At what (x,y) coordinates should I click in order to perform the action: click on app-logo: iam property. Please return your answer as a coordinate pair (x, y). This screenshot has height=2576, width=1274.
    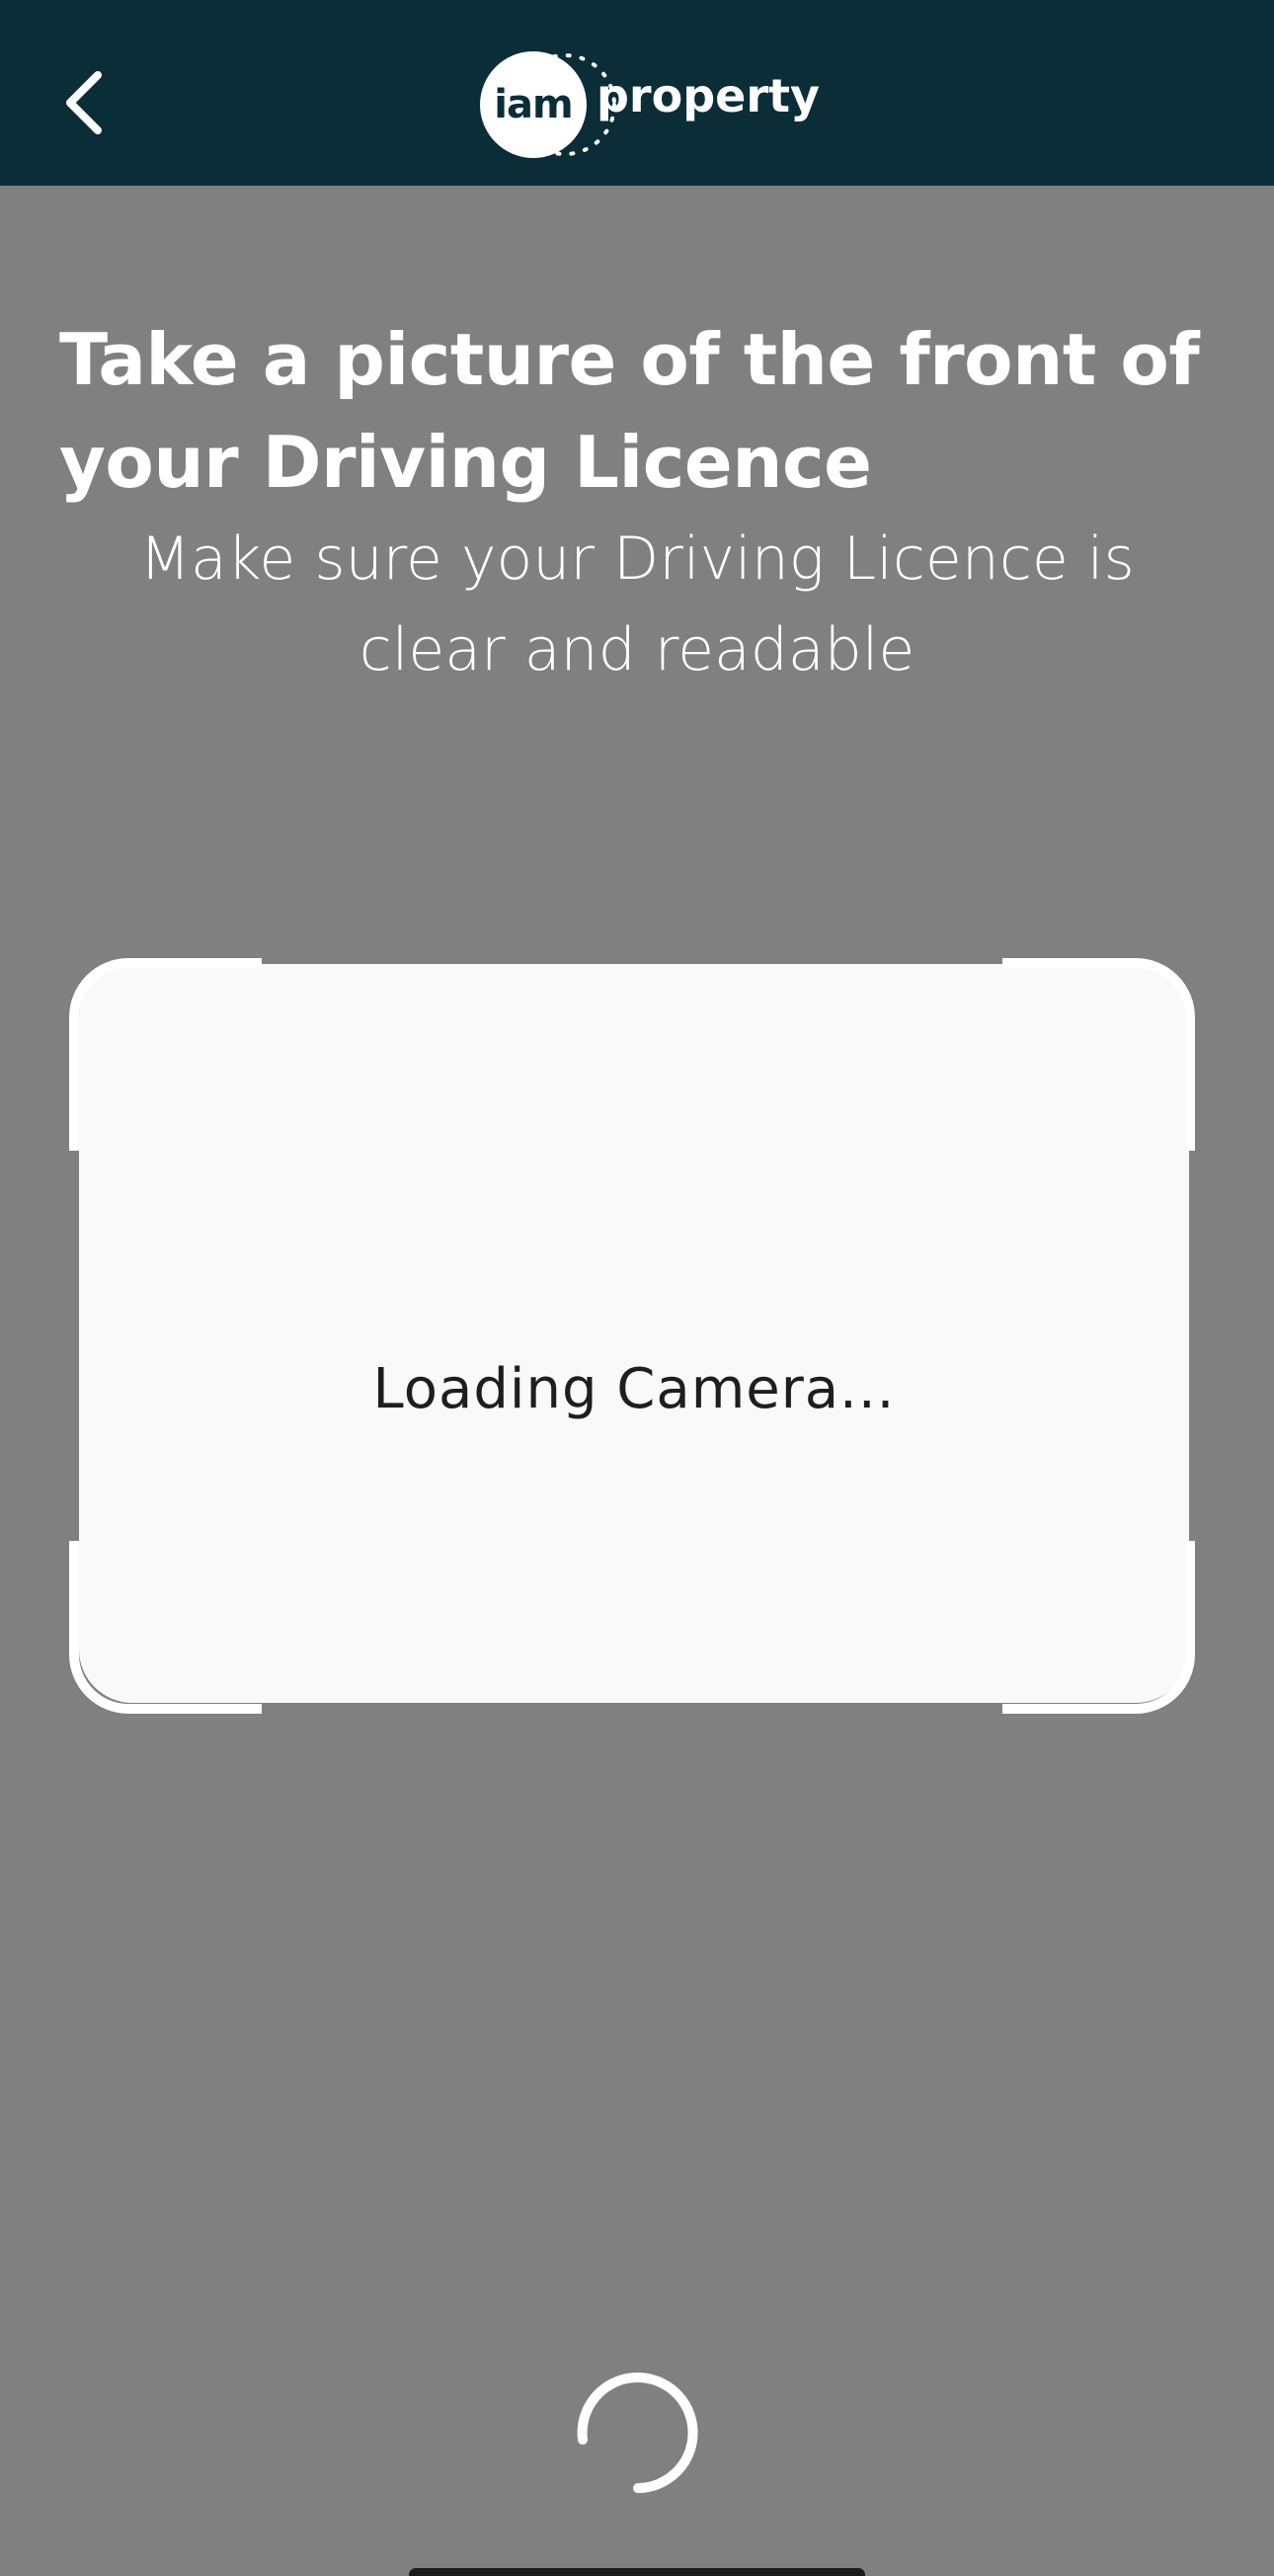
    Looking at the image, I should click on (650, 104).